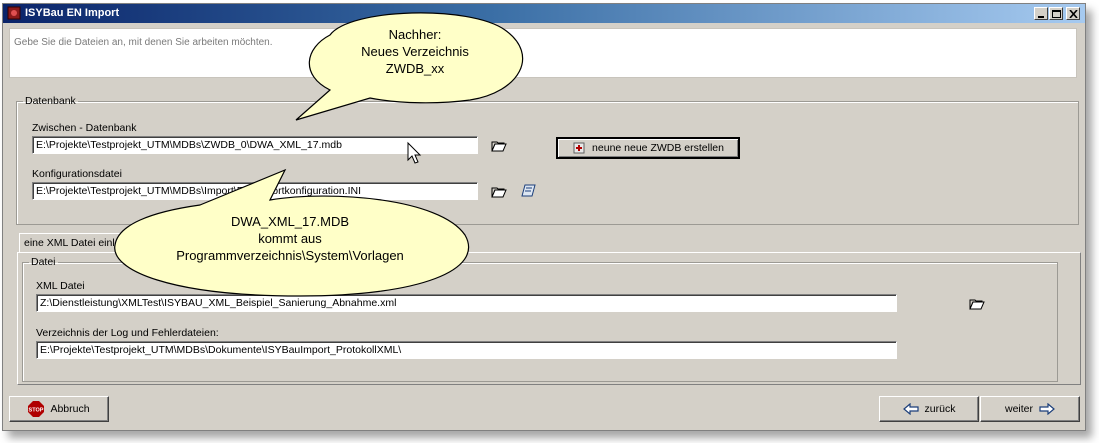 This screenshot has height=443, width=1099. What do you see at coordinates (290, 221) in the screenshot?
I see `bottom-callout-line: DWA_XML_17.MDB` at bounding box center [290, 221].